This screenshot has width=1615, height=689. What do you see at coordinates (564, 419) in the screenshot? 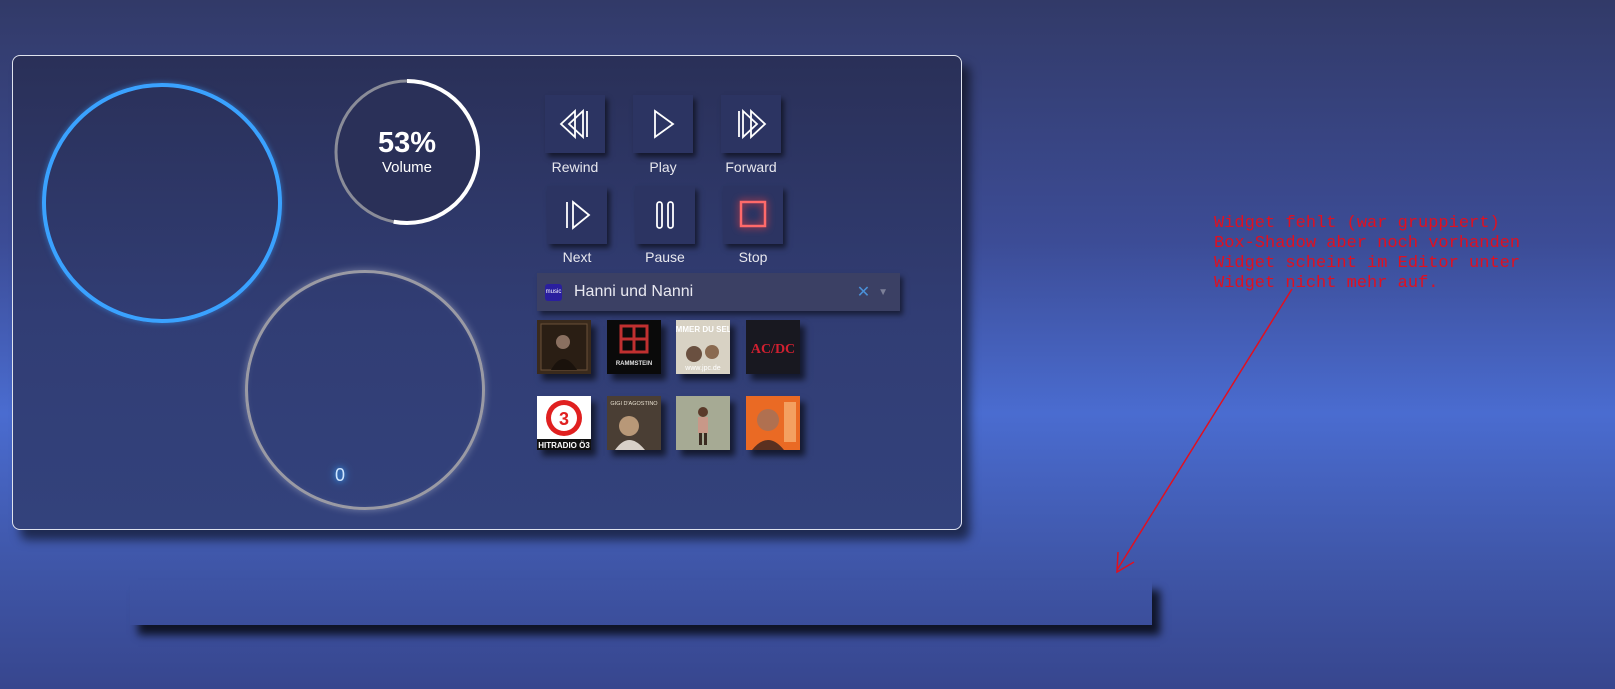
I see `svg-text: 3` at bounding box center [564, 419].